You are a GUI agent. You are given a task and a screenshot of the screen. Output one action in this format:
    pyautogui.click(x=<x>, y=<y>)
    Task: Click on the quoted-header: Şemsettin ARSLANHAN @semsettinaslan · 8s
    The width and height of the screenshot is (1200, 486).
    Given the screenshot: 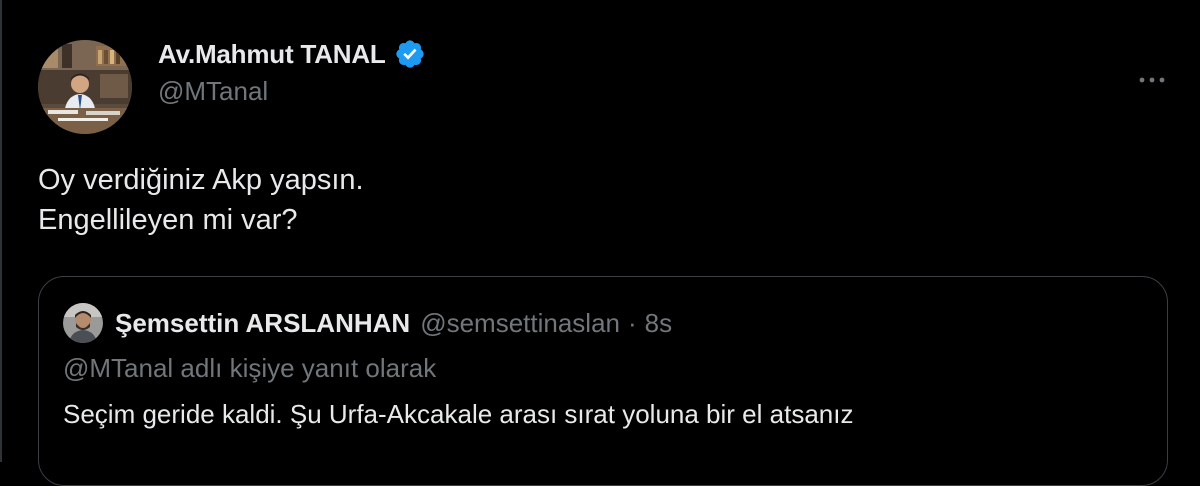 What is the action you would take?
    pyautogui.click(x=393, y=323)
    